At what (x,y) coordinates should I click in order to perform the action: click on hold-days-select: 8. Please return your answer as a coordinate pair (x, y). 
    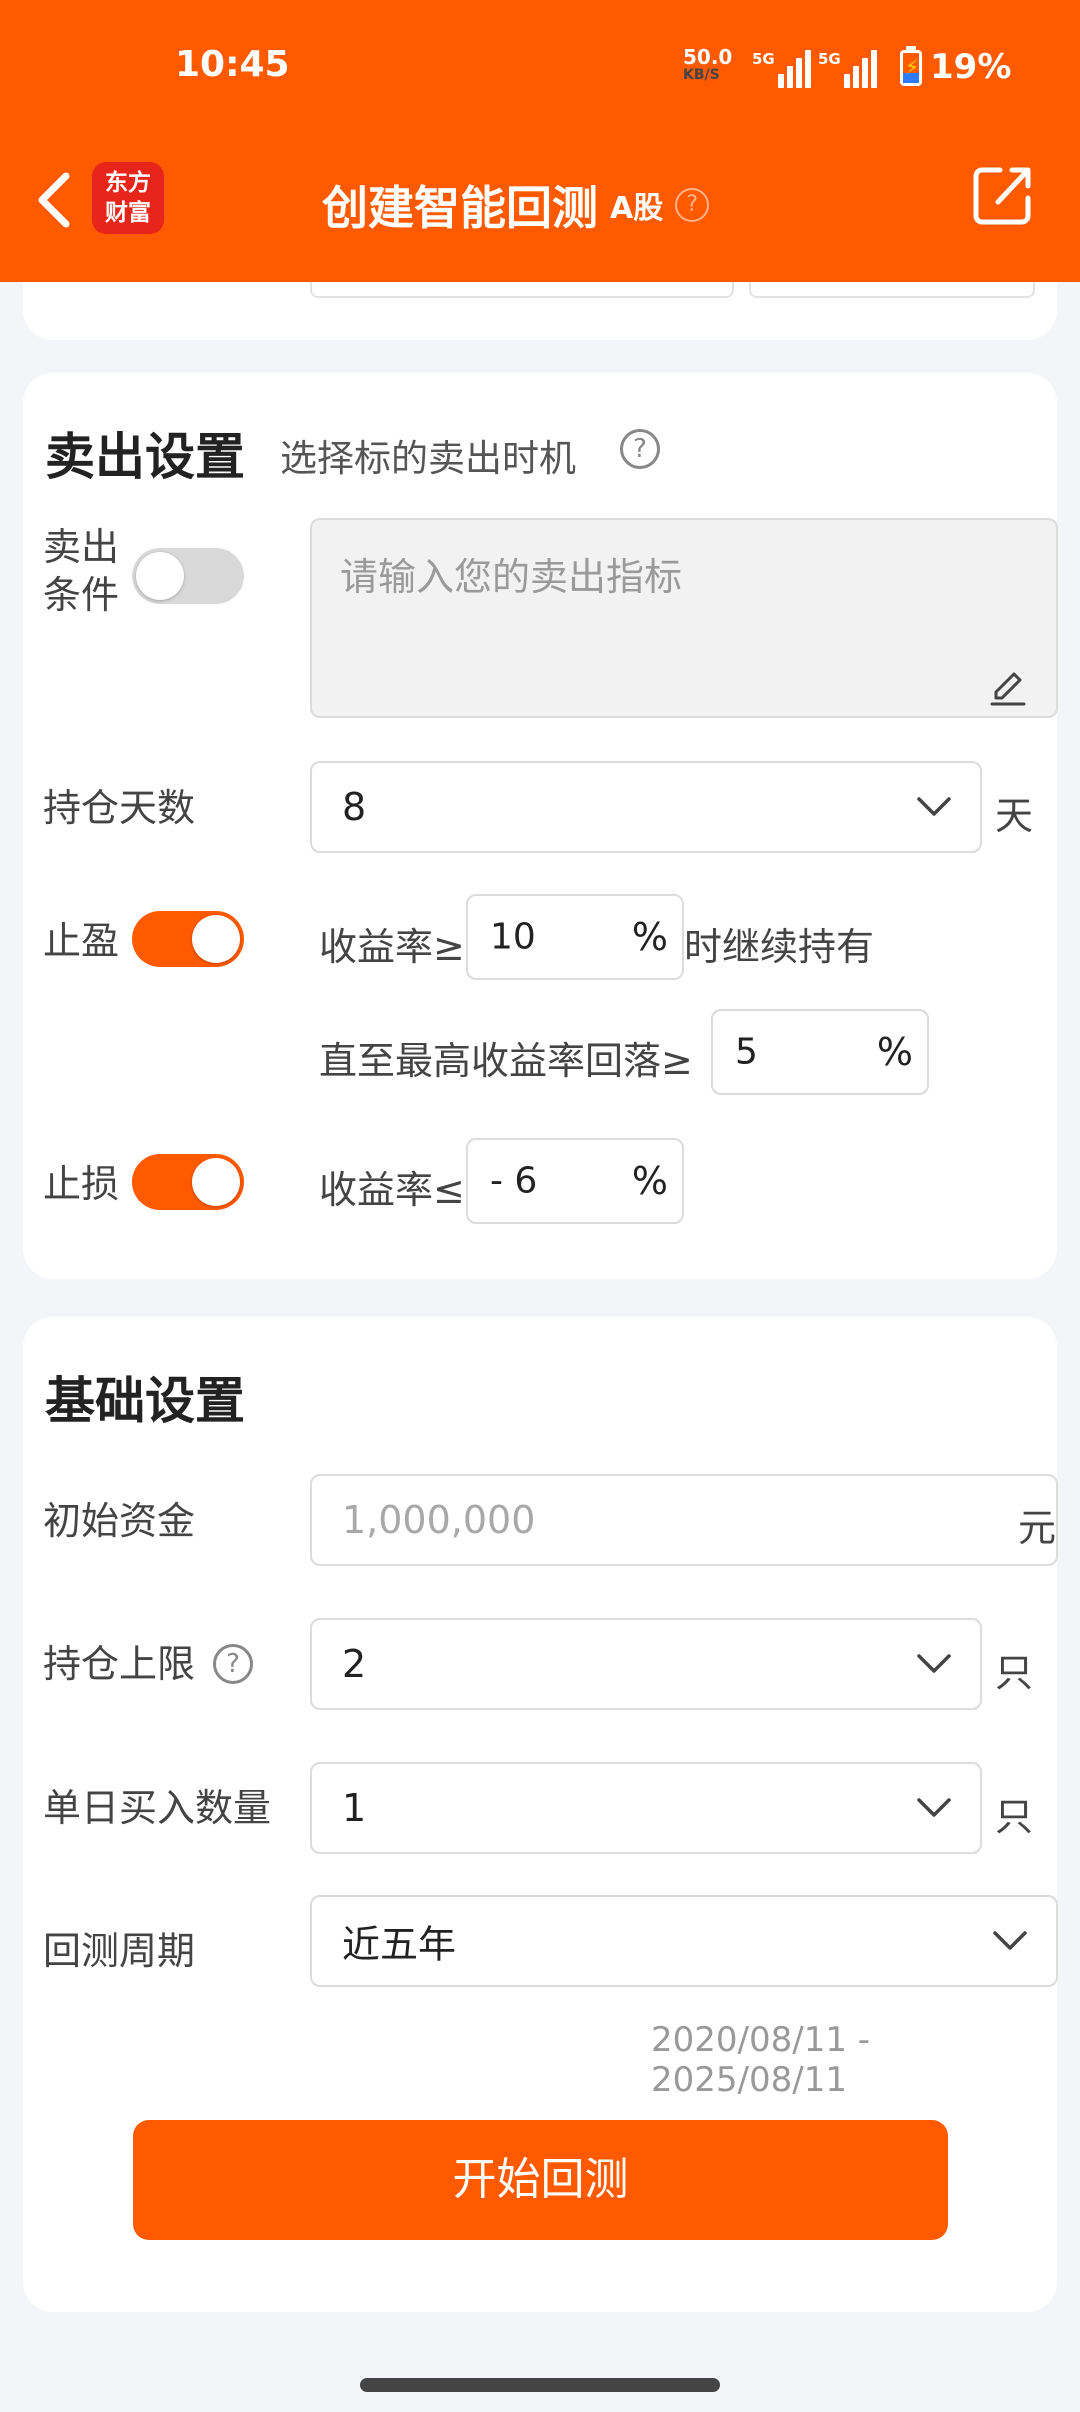
    Looking at the image, I should click on (646, 807).